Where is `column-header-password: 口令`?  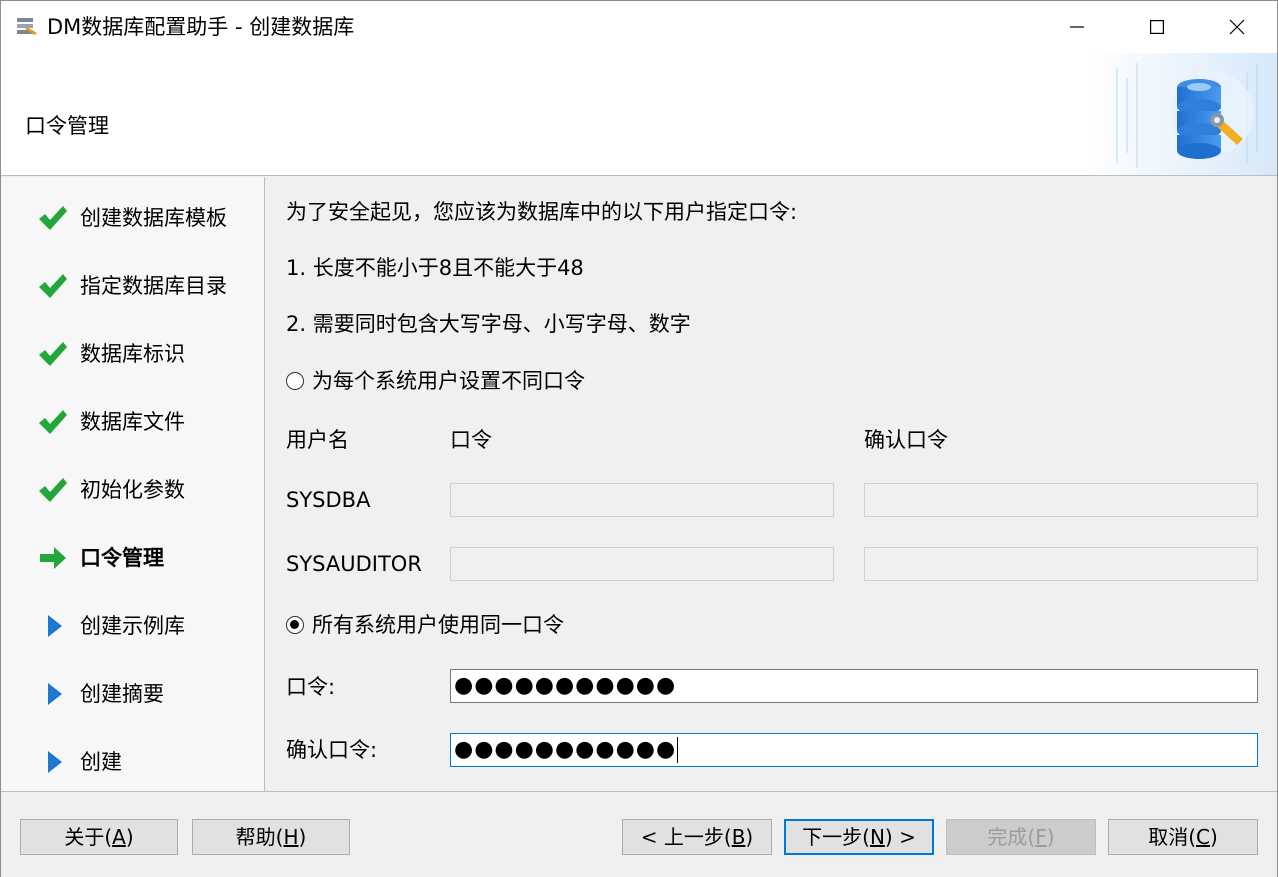
column-header-password: 口令 is located at coordinates (471, 440).